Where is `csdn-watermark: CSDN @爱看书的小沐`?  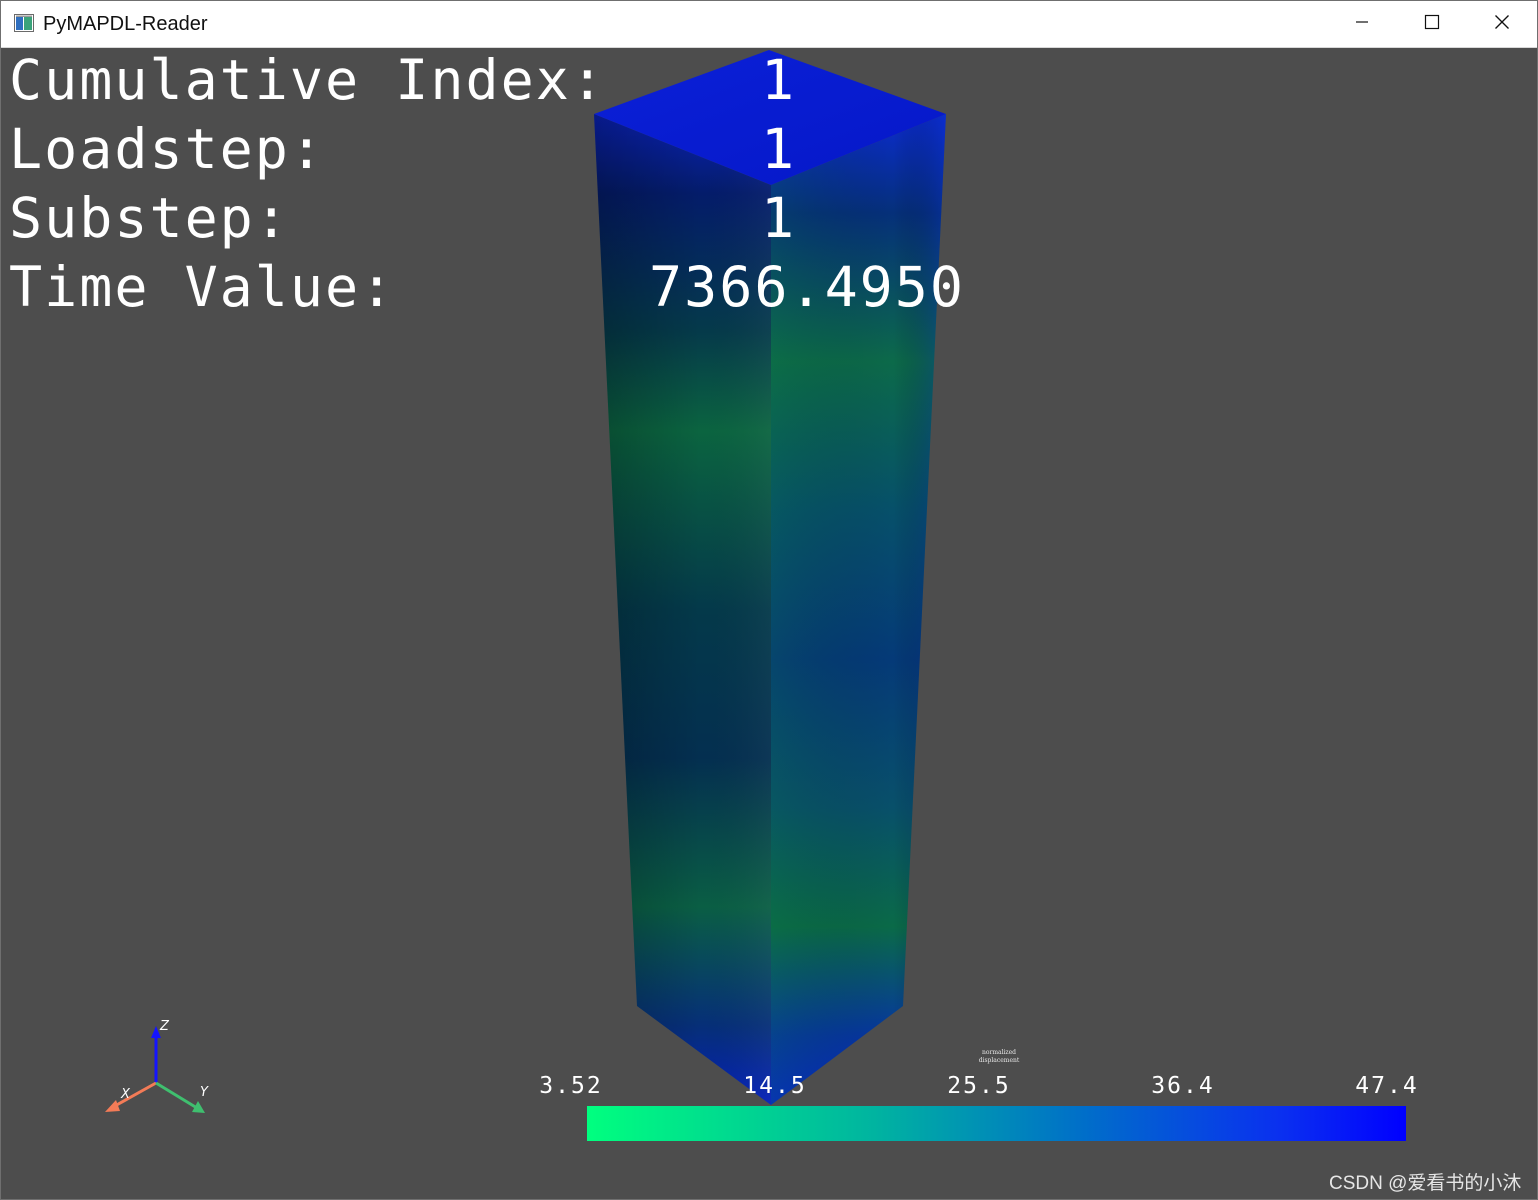 csdn-watermark: CSDN @爱看书的小沐 is located at coordinates (1425, 1183).